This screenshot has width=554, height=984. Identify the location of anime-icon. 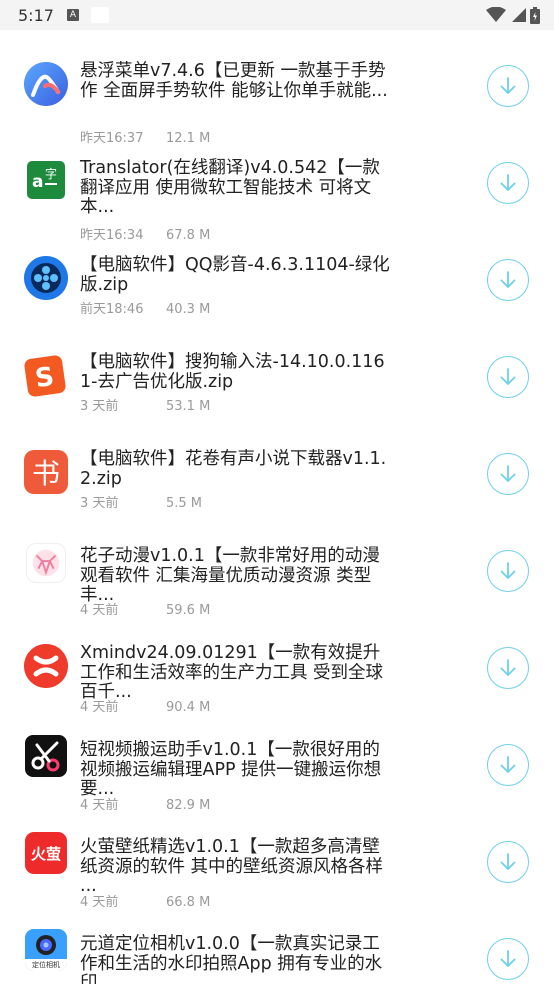
(46, 563).